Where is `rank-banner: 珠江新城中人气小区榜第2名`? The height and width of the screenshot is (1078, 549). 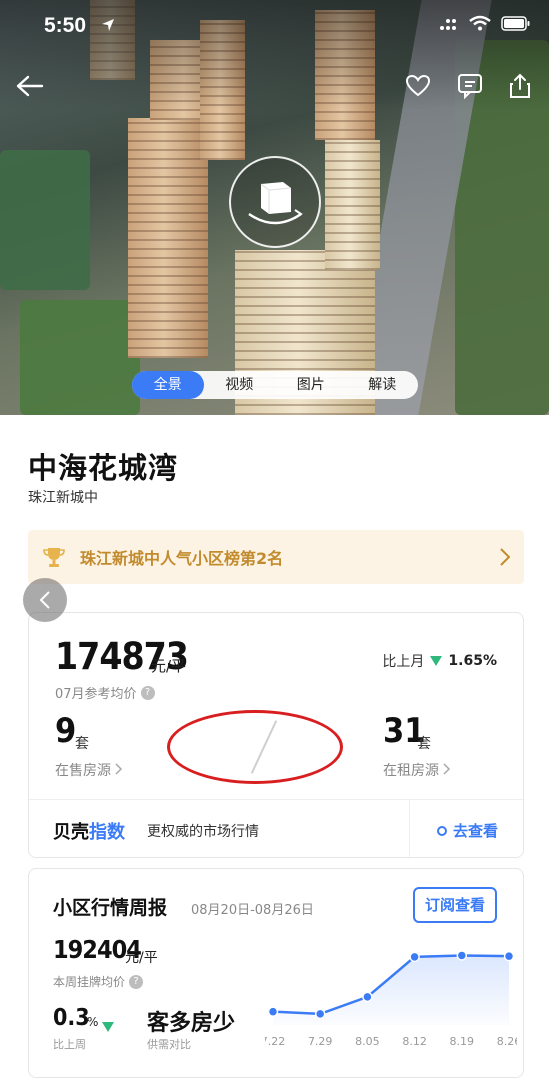
rank-banner: 珠江新城中人气小区榜第2名 is located at coordinates (276, 557).